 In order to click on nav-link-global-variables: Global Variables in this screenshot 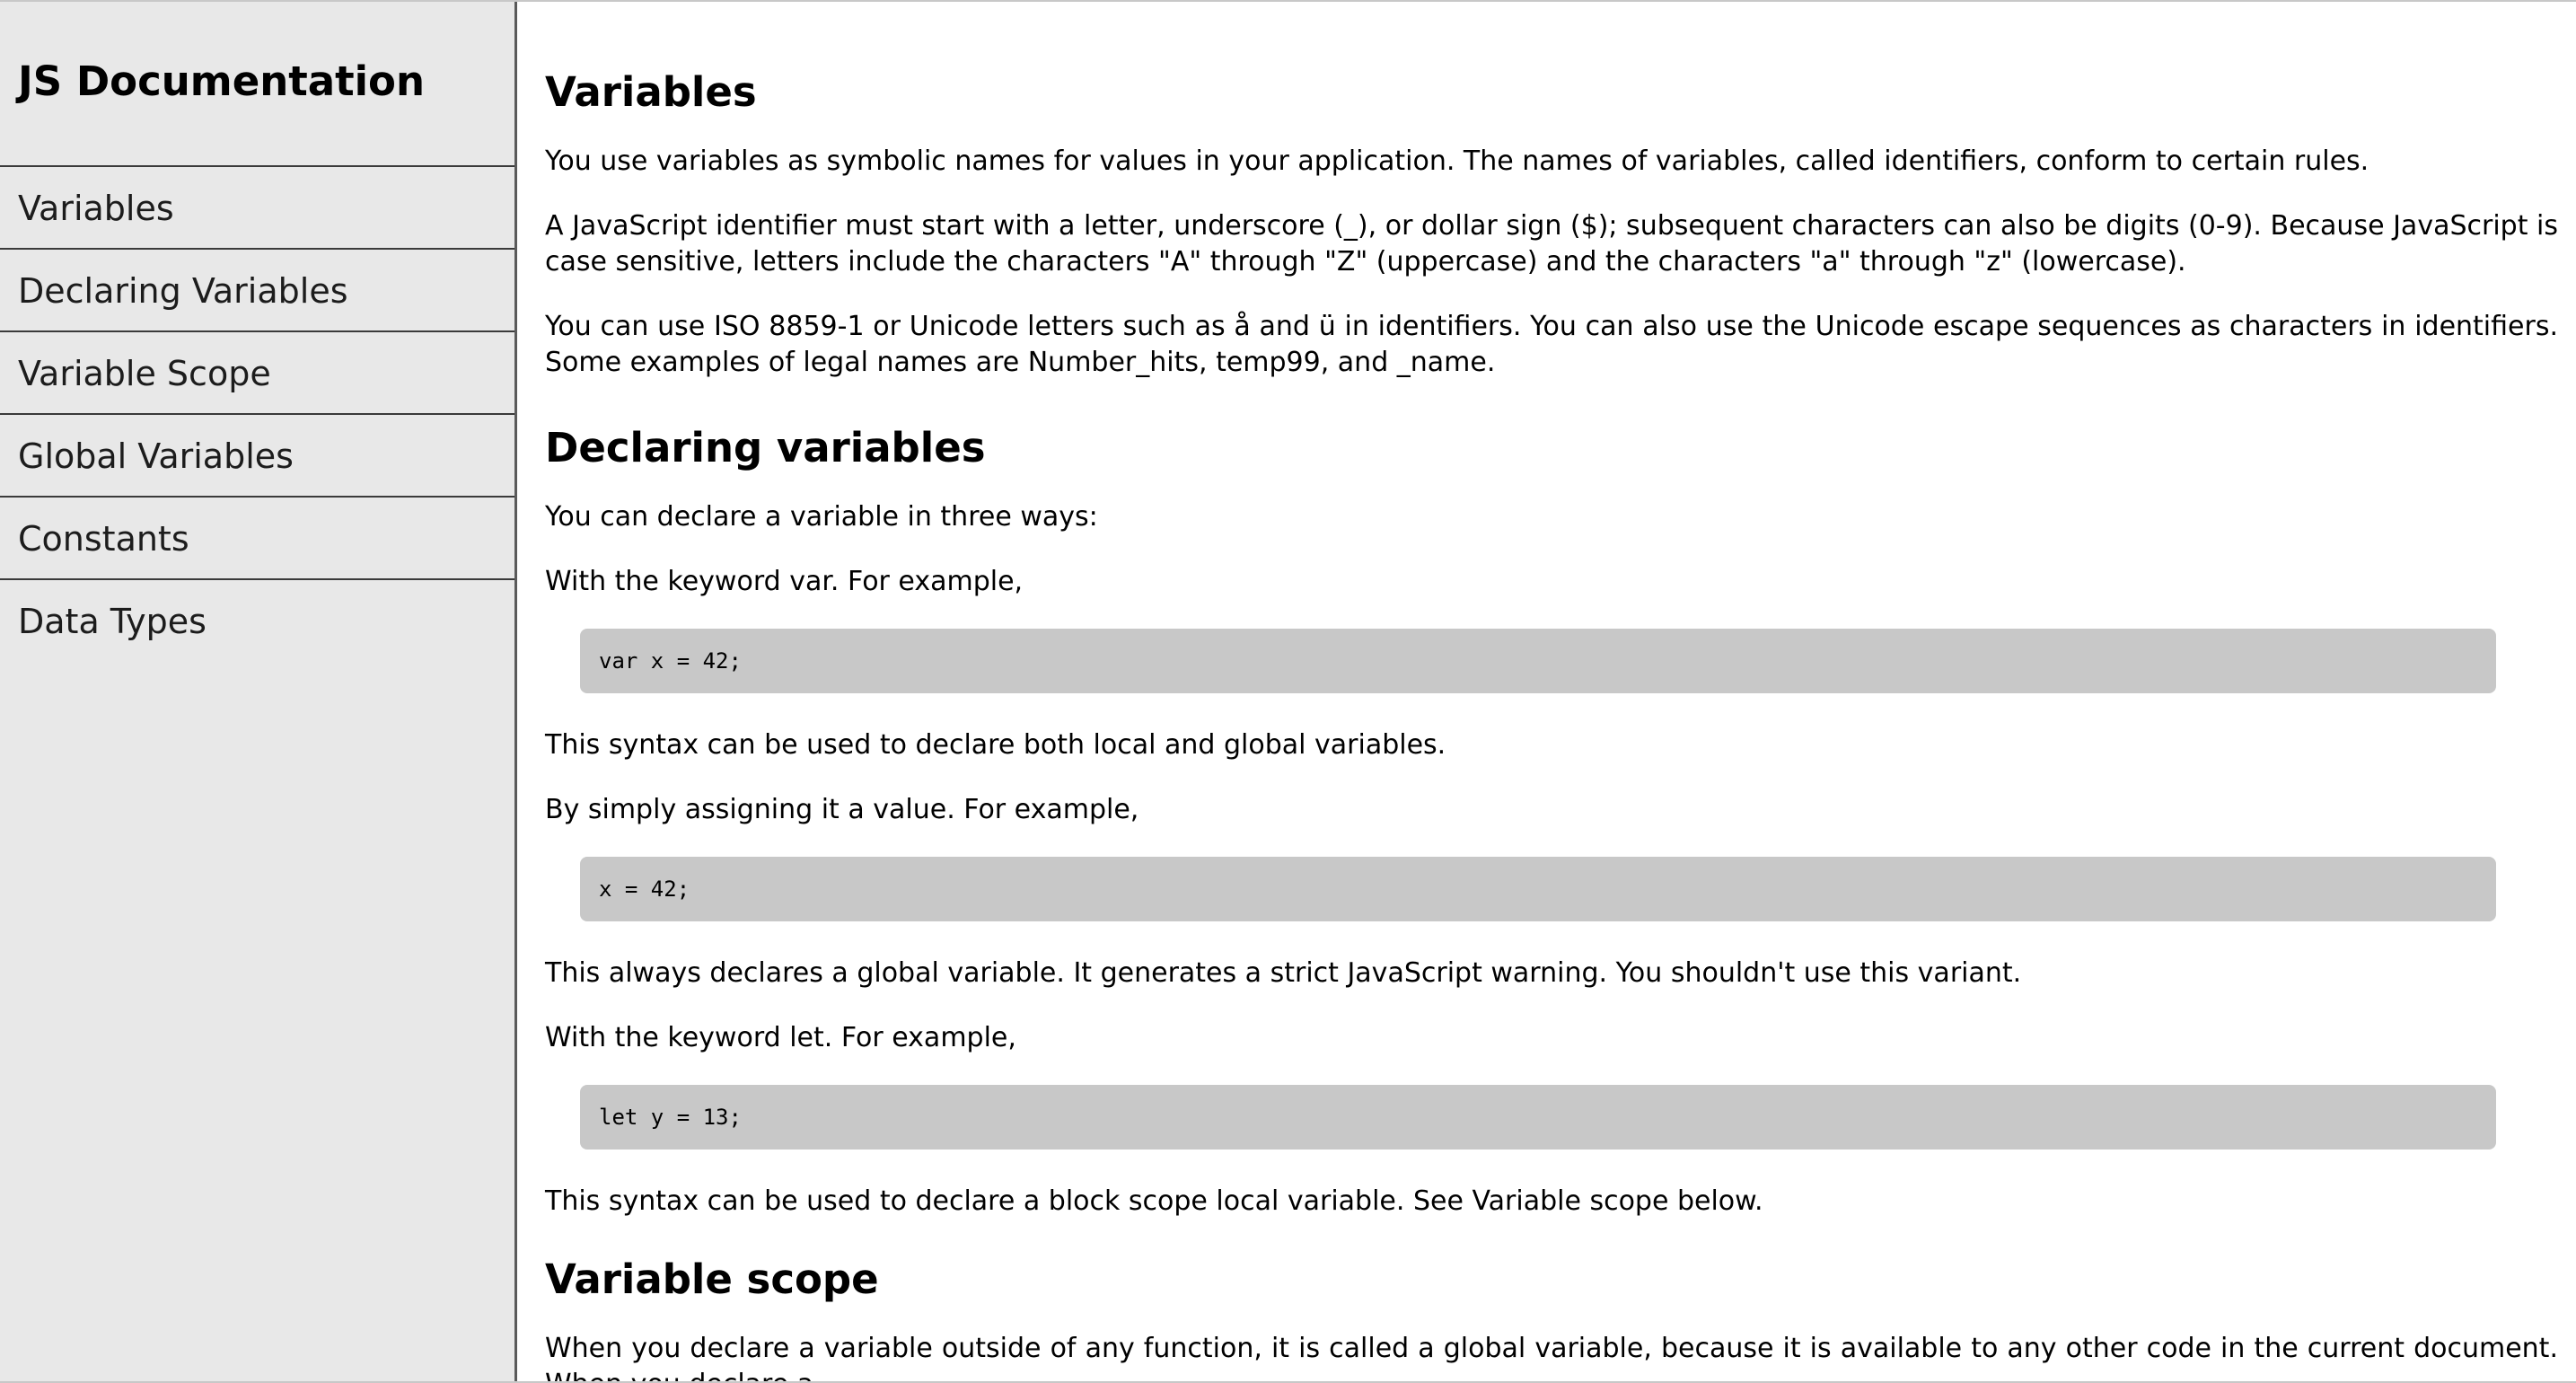, I will do `click(257, 455)`.